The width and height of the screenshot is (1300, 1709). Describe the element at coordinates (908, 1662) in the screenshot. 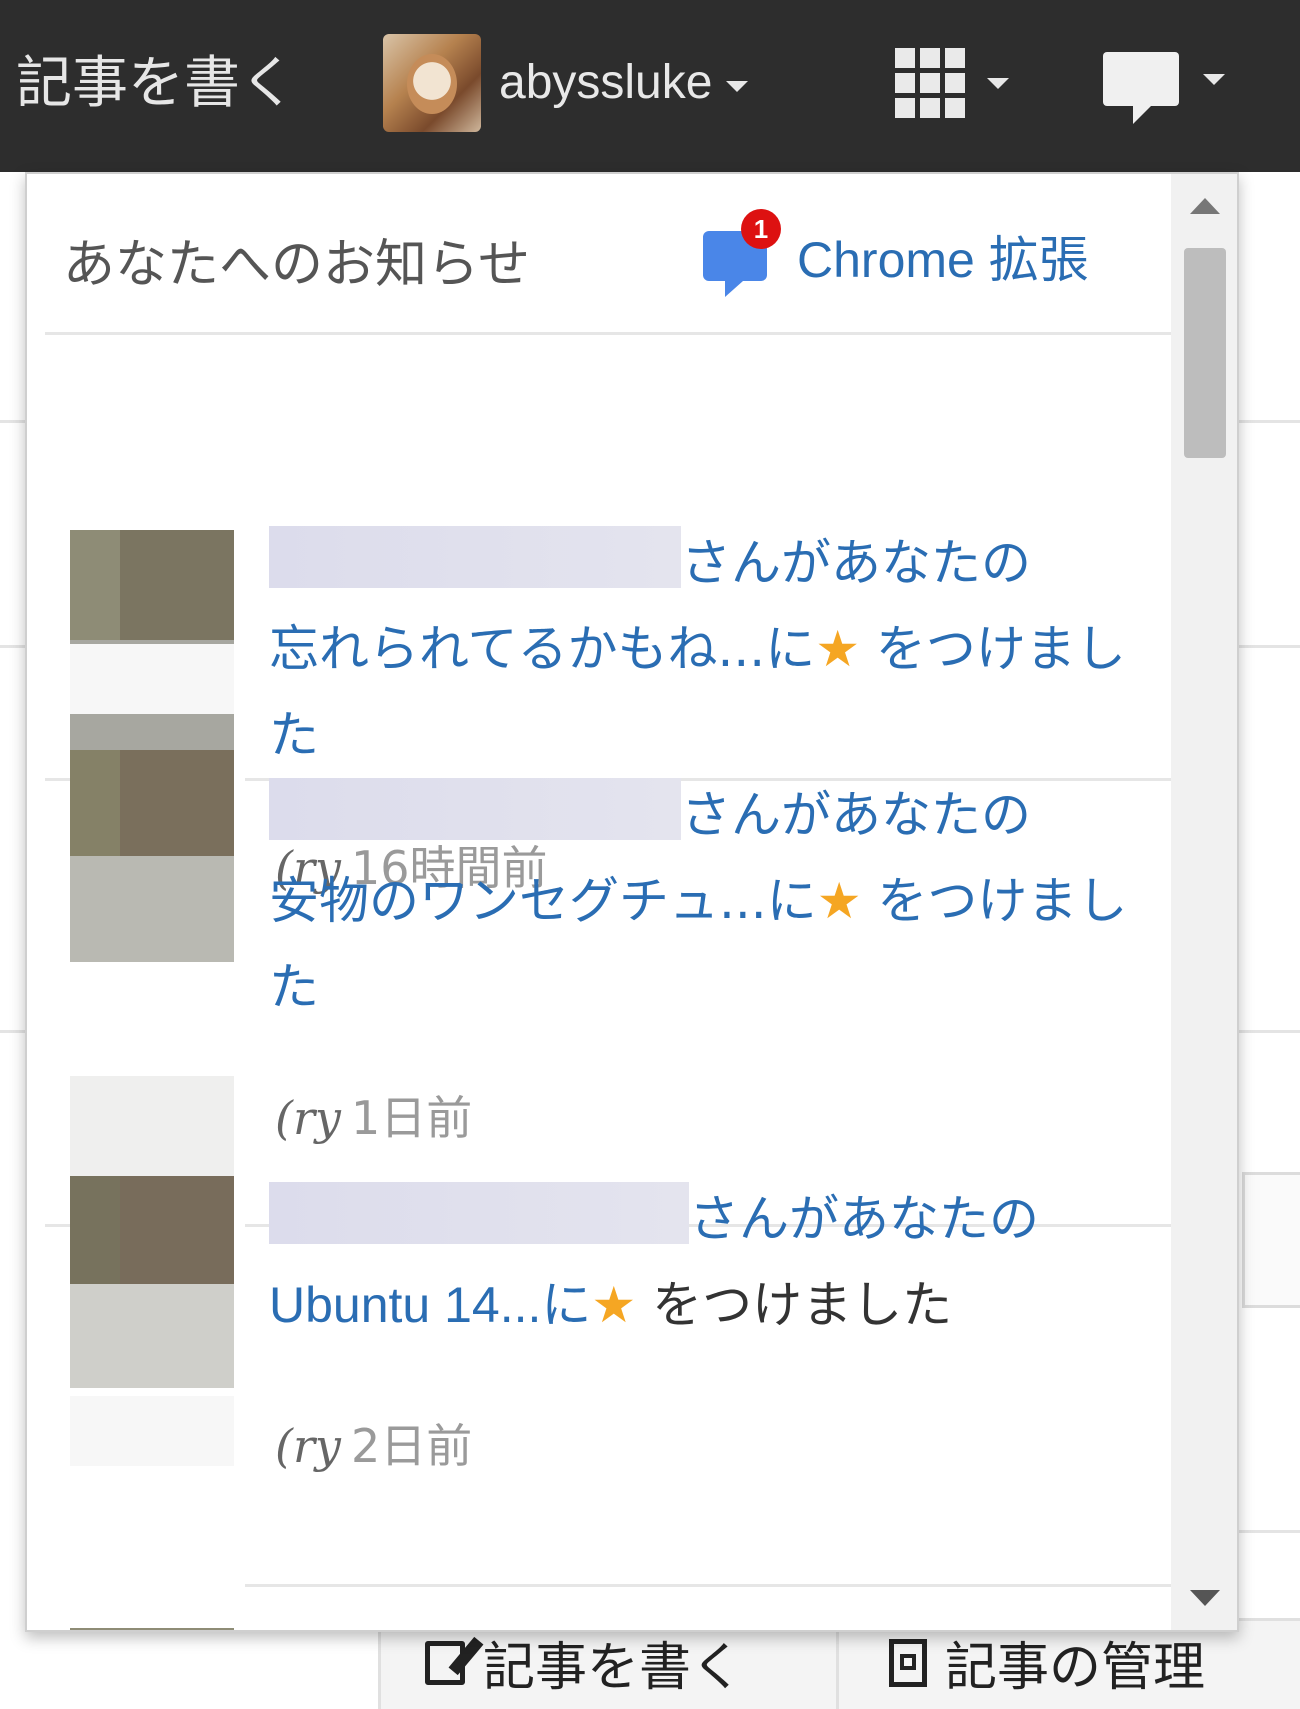

I see `document-icon` at that location.